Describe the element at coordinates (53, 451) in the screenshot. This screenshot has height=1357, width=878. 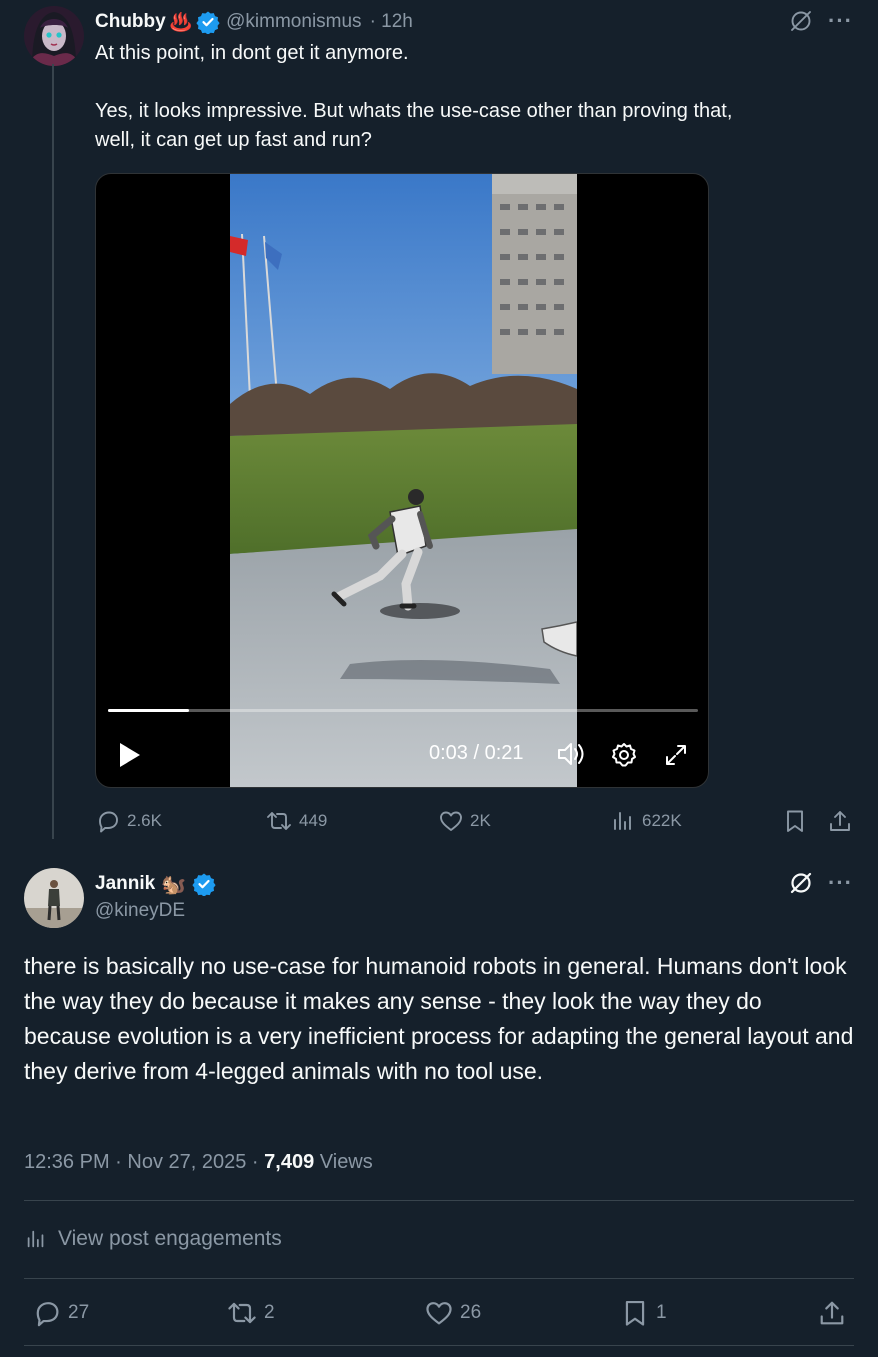
I see `thread-line` at that location.